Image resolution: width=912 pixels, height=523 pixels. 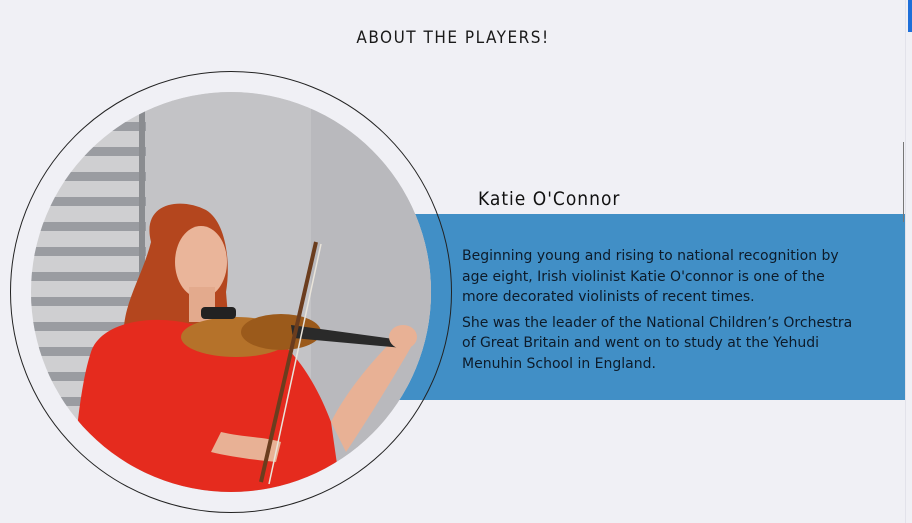 What do you see at coordinates (903, 182) in the screenshot?
I see `scroll-indicator-line` at bounding box center [903, 182].